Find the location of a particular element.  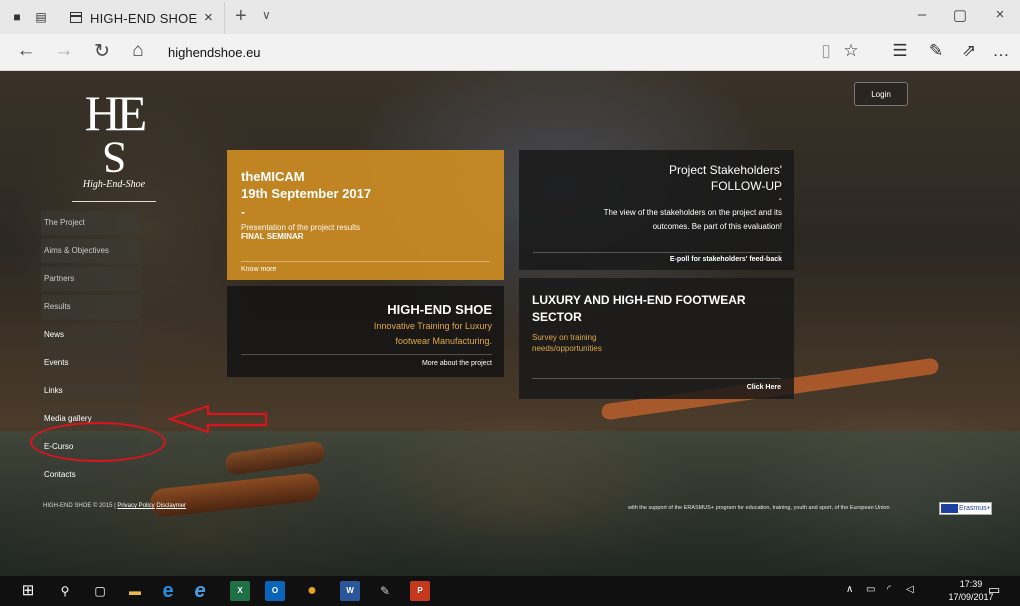

menu-item-events: Events is located at coordinates (91, 363).